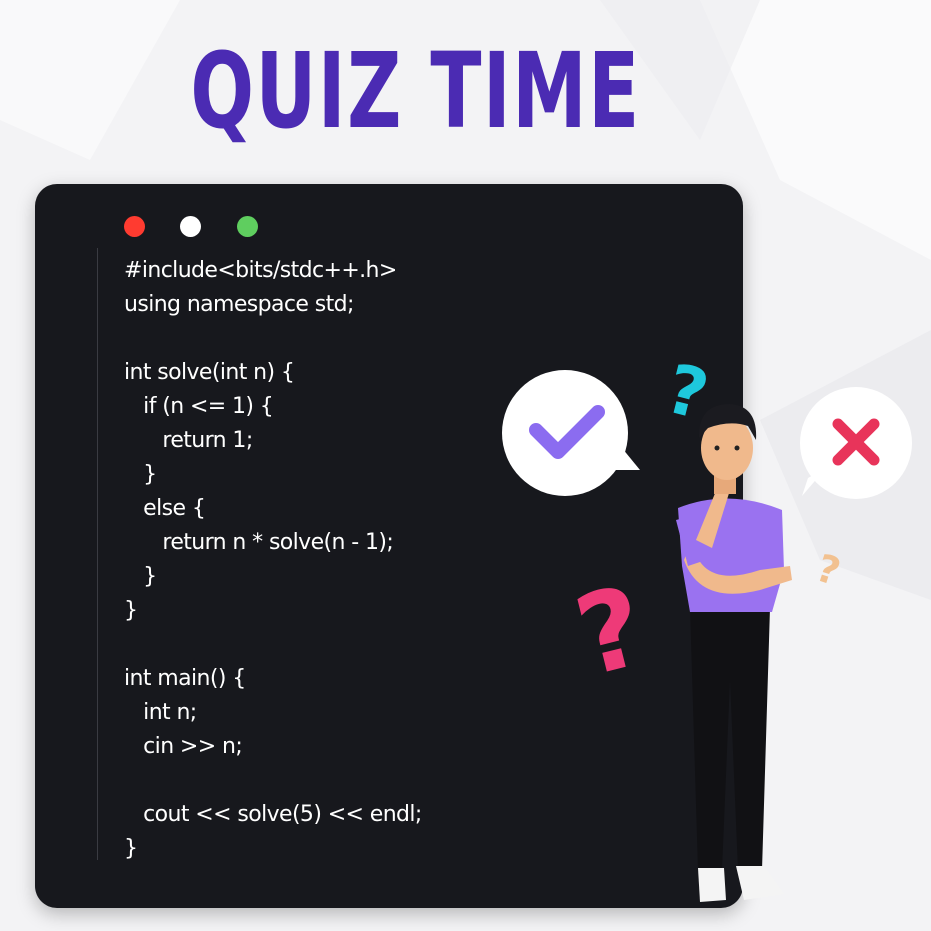  Describe the element at coordinates (856, 443) in the screenshot. I see `cross-bubble-icon` at that location.